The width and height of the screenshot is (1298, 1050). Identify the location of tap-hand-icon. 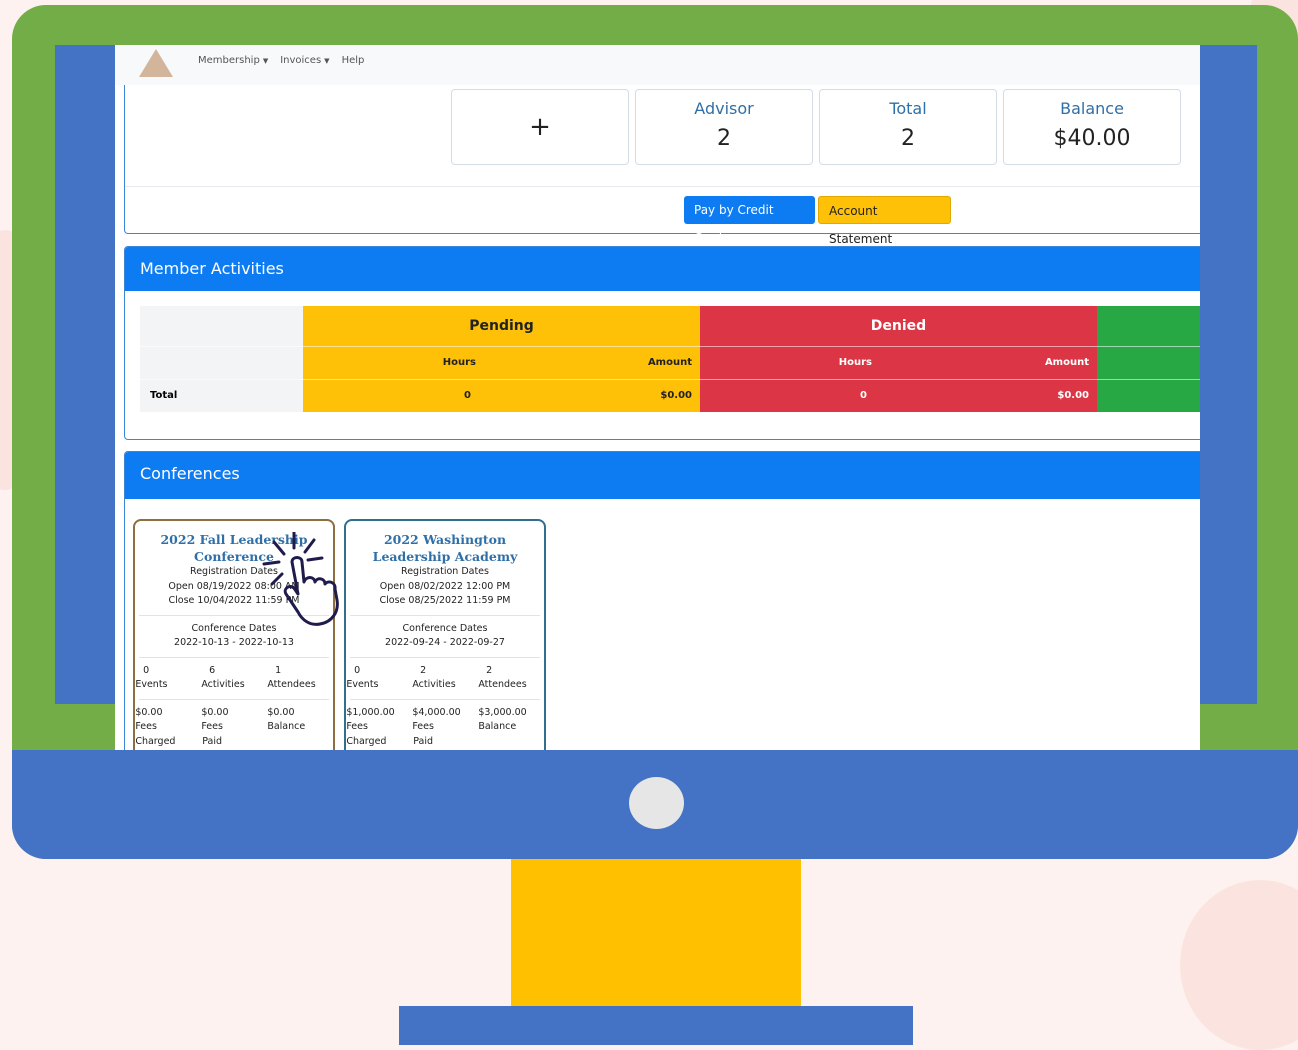
(300, 579).